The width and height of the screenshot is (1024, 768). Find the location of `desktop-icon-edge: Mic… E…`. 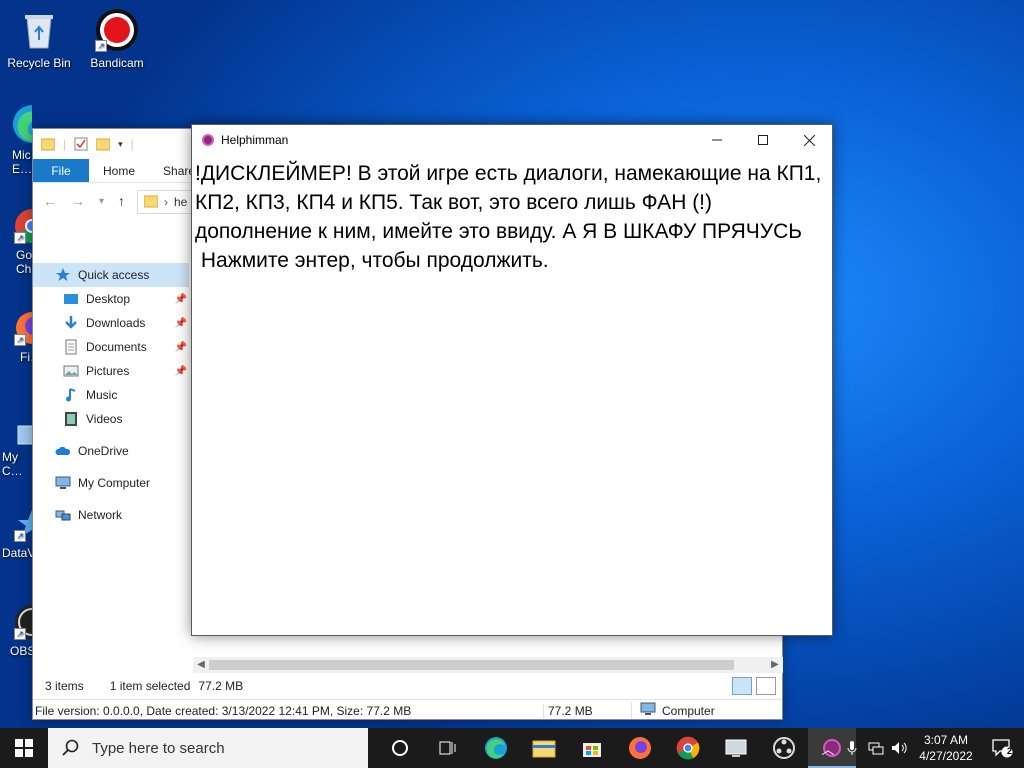

desktop-icon-edge: Mic… E… is located at coordinates (16, 140).